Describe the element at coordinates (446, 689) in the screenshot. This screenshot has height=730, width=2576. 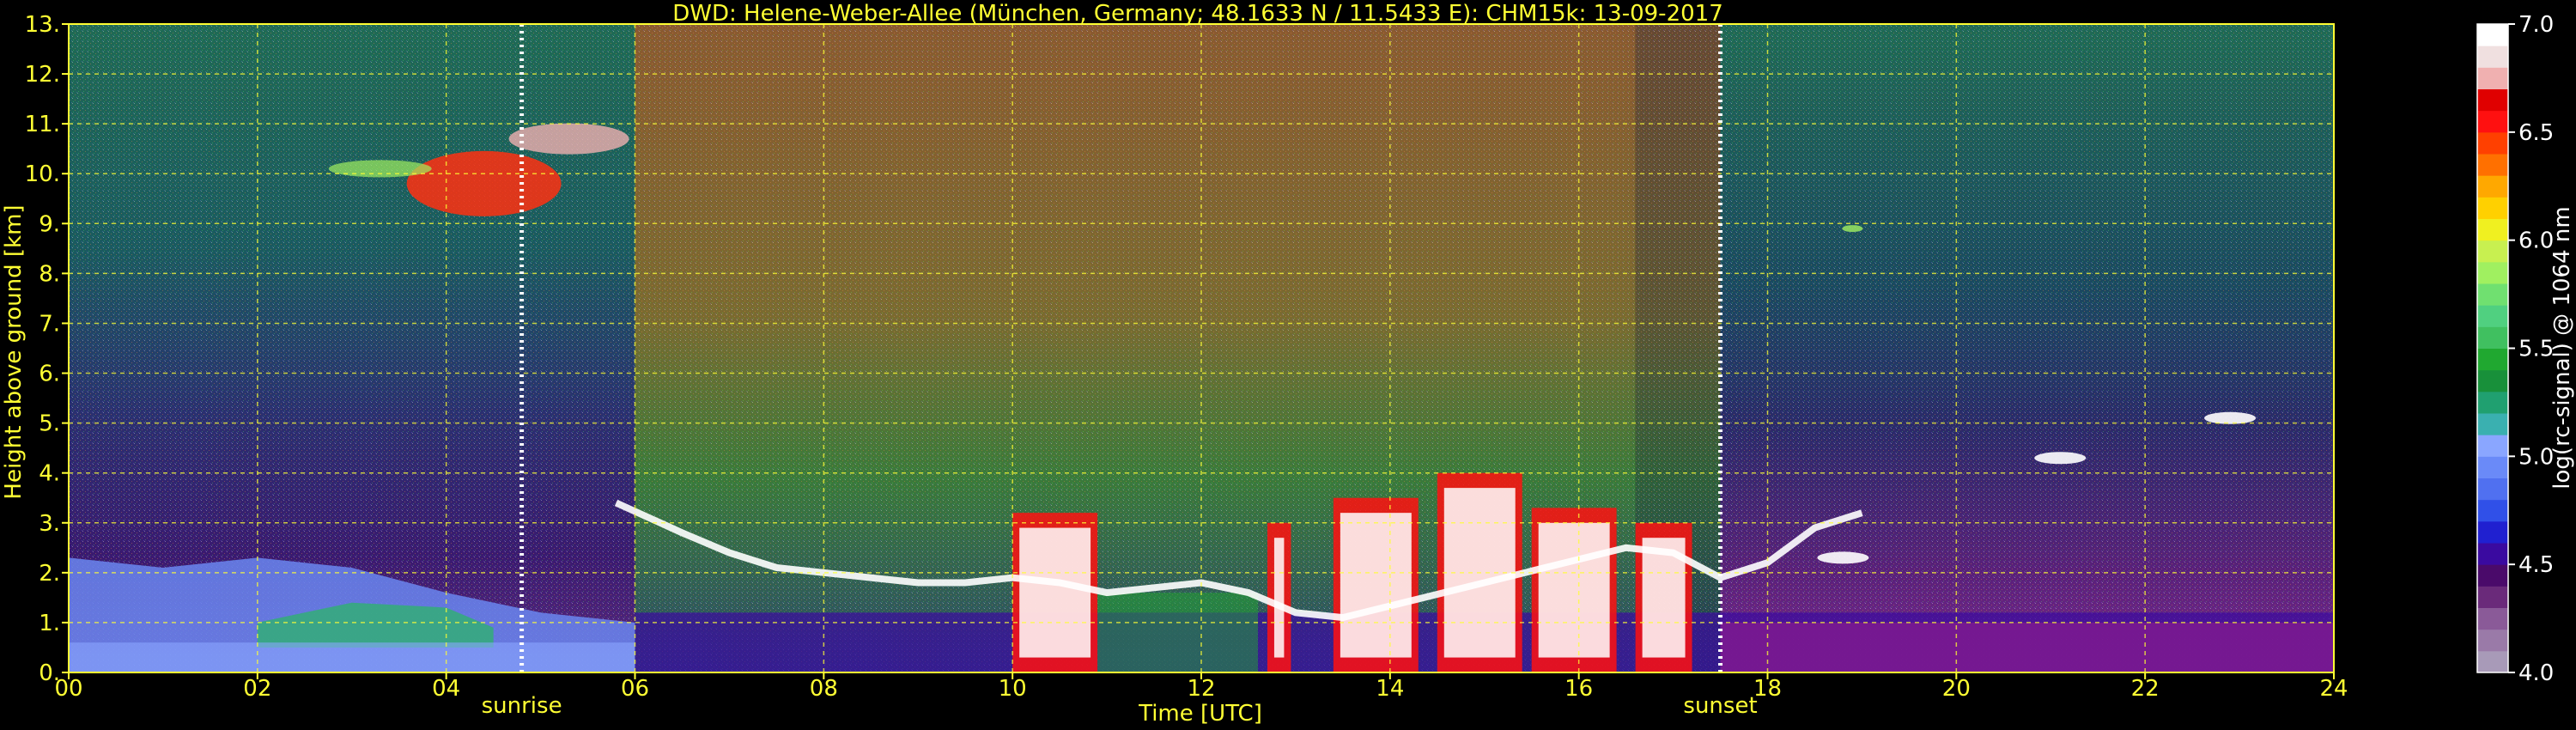
I see `x-tick-label: 04` at that location.